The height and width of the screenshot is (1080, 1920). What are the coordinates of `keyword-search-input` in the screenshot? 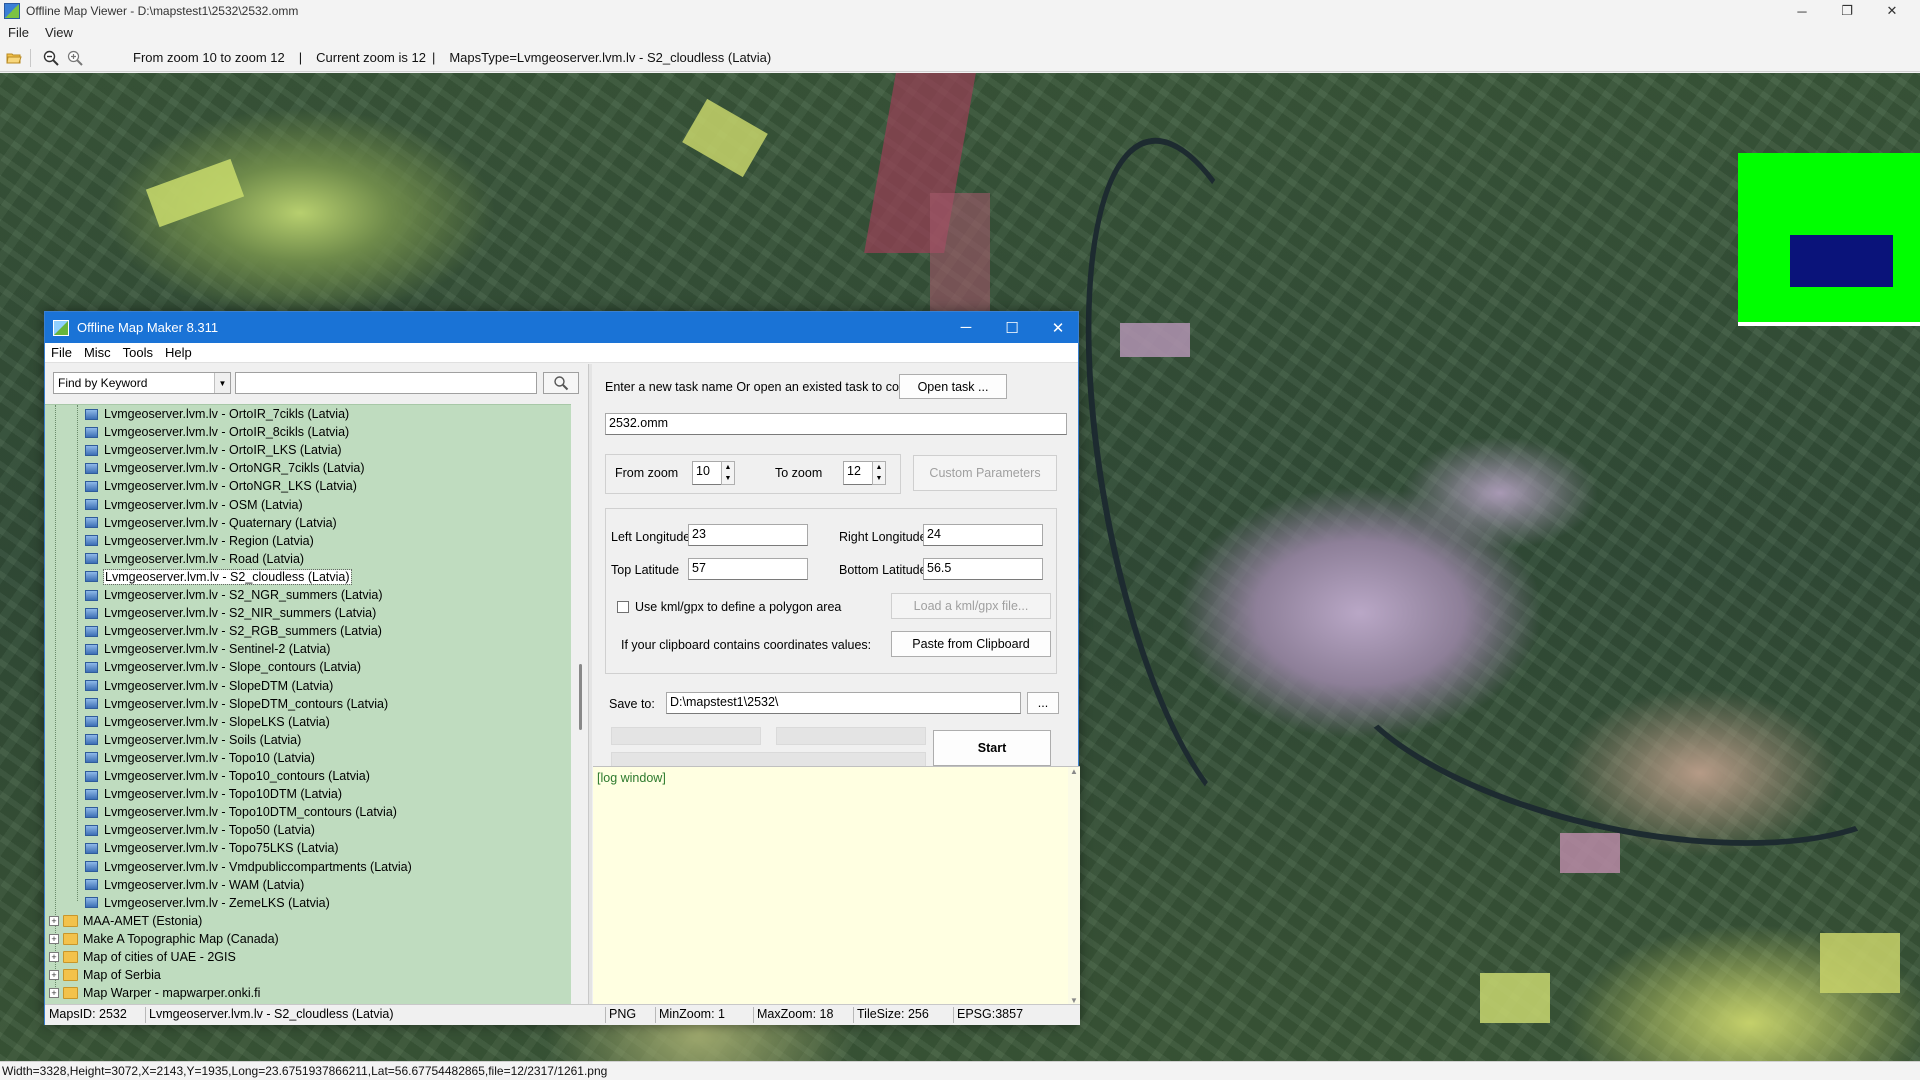 It's located at (386, 383).